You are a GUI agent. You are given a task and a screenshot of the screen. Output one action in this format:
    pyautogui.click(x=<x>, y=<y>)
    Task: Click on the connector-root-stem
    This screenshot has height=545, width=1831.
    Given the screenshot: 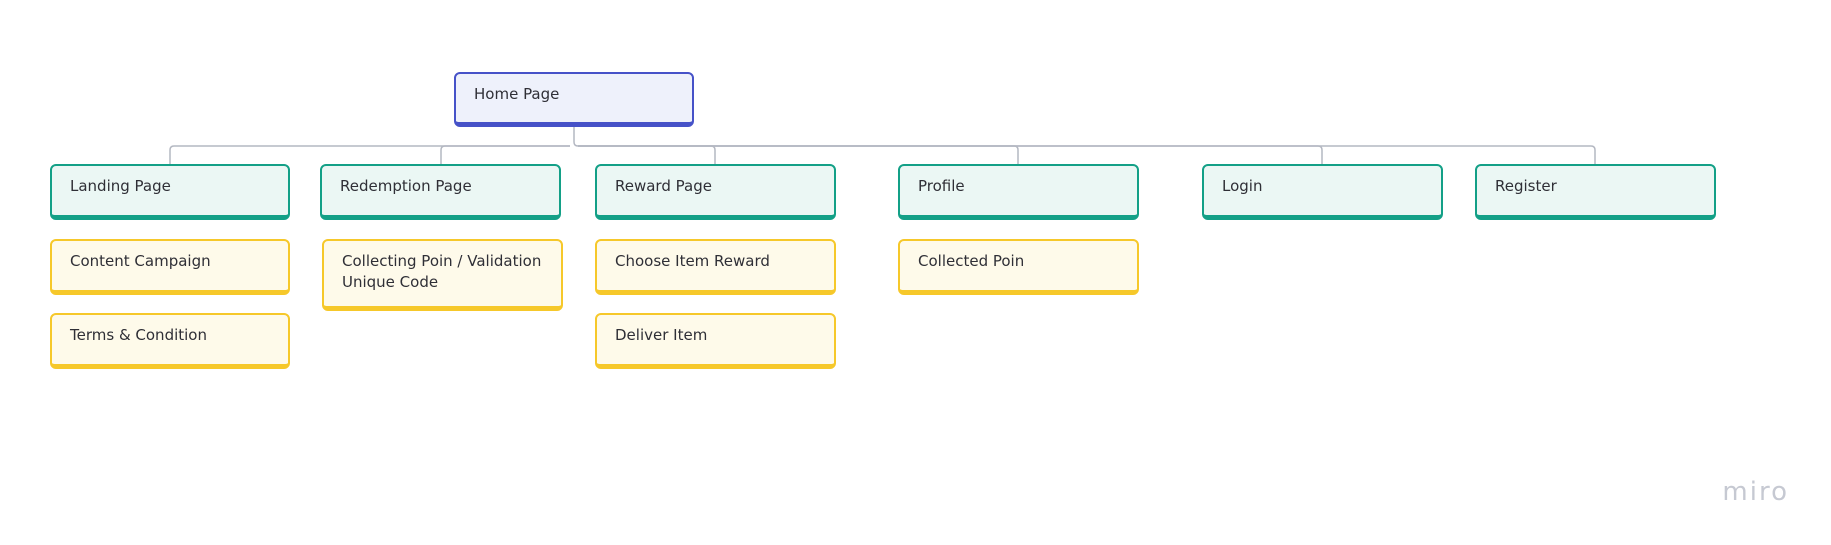 What is the action you would take?
    pyautogui.click(x=576, y=137)
    